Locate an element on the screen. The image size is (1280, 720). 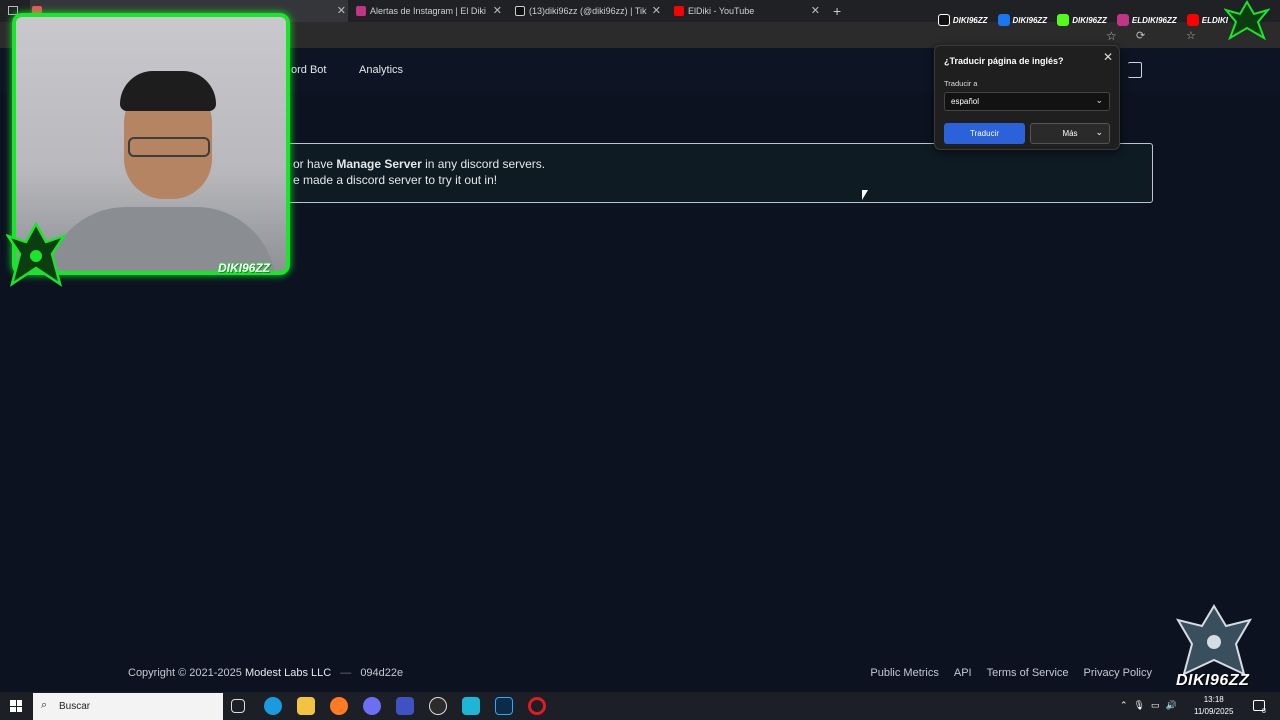
social-instagram: ELDIKI96ZZ is located at coordinates (1146, 20).